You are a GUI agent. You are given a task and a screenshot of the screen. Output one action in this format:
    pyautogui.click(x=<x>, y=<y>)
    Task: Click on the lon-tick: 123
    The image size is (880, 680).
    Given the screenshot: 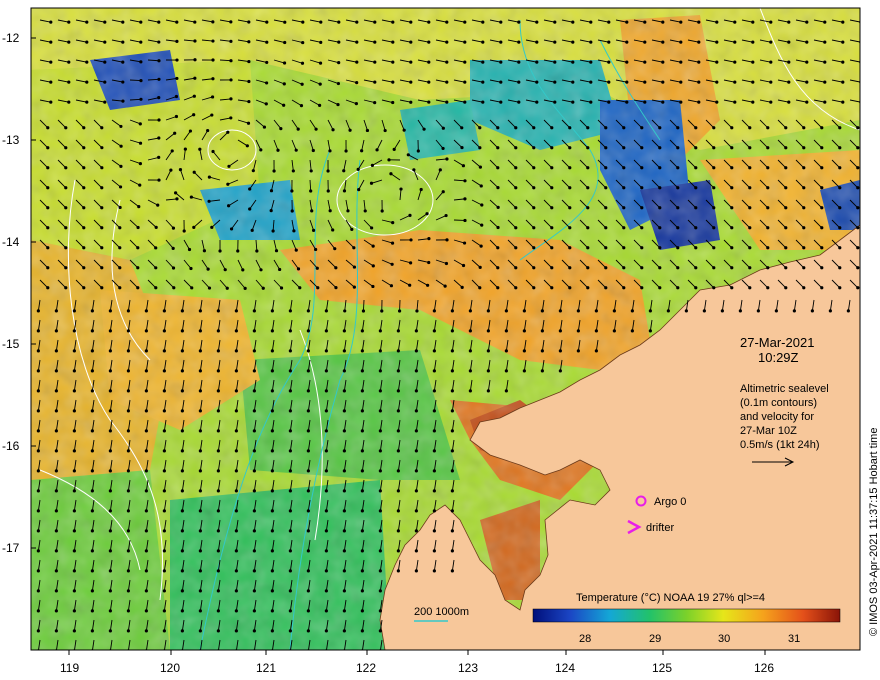 What is the action you would take?
    pyautogui.click(x=468, y=668)
    